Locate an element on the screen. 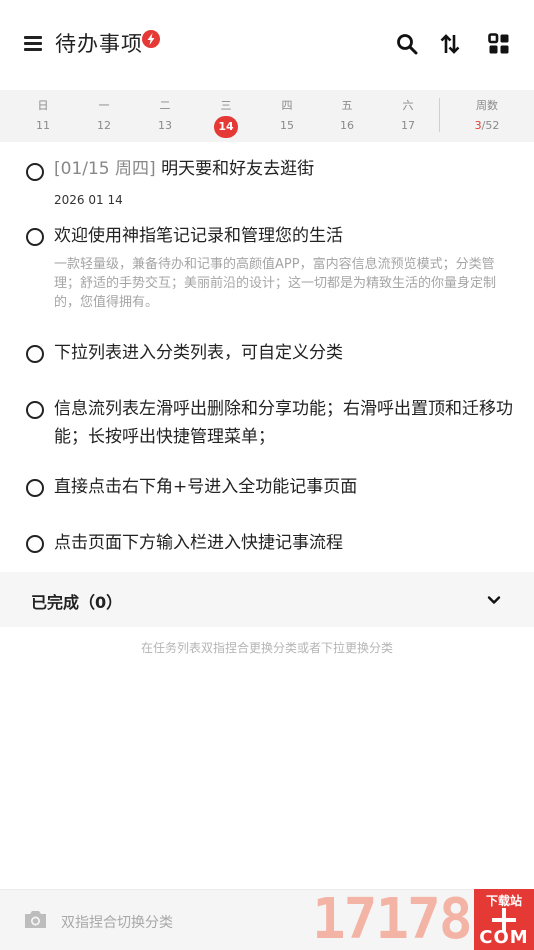  chevron-down-icon is located at coordinates (494, 600).